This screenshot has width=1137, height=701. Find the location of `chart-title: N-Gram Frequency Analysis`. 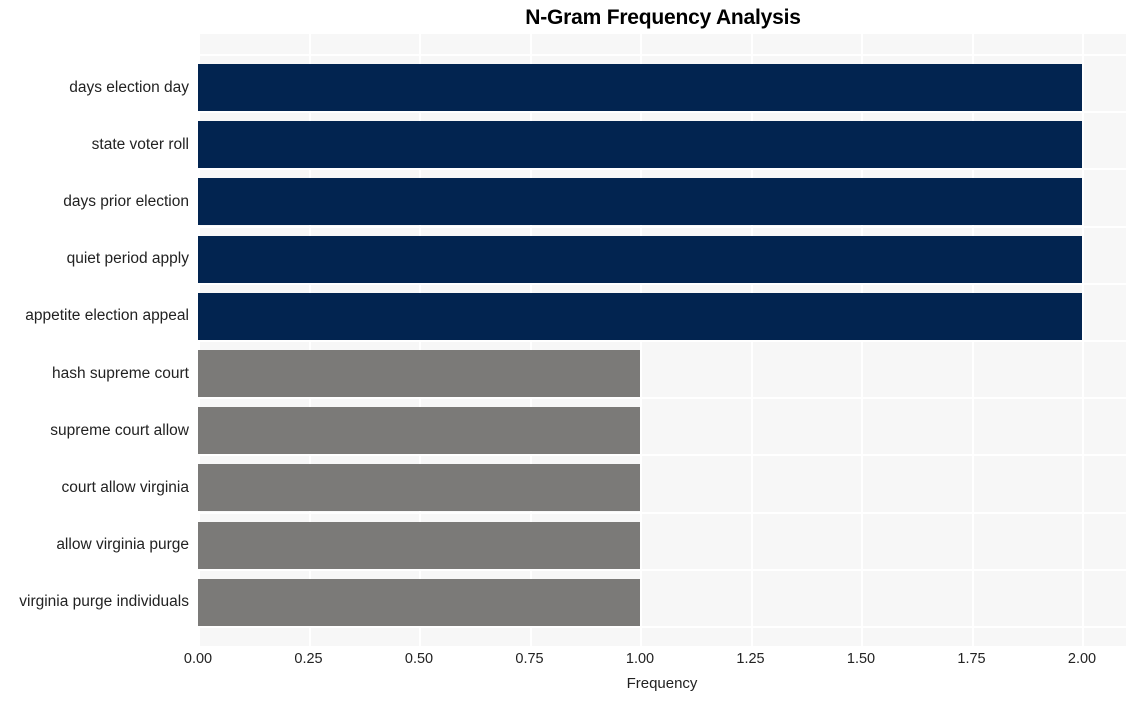

chart-title: N-Gram Frequency Analysis is located at coordinates (663, 17).